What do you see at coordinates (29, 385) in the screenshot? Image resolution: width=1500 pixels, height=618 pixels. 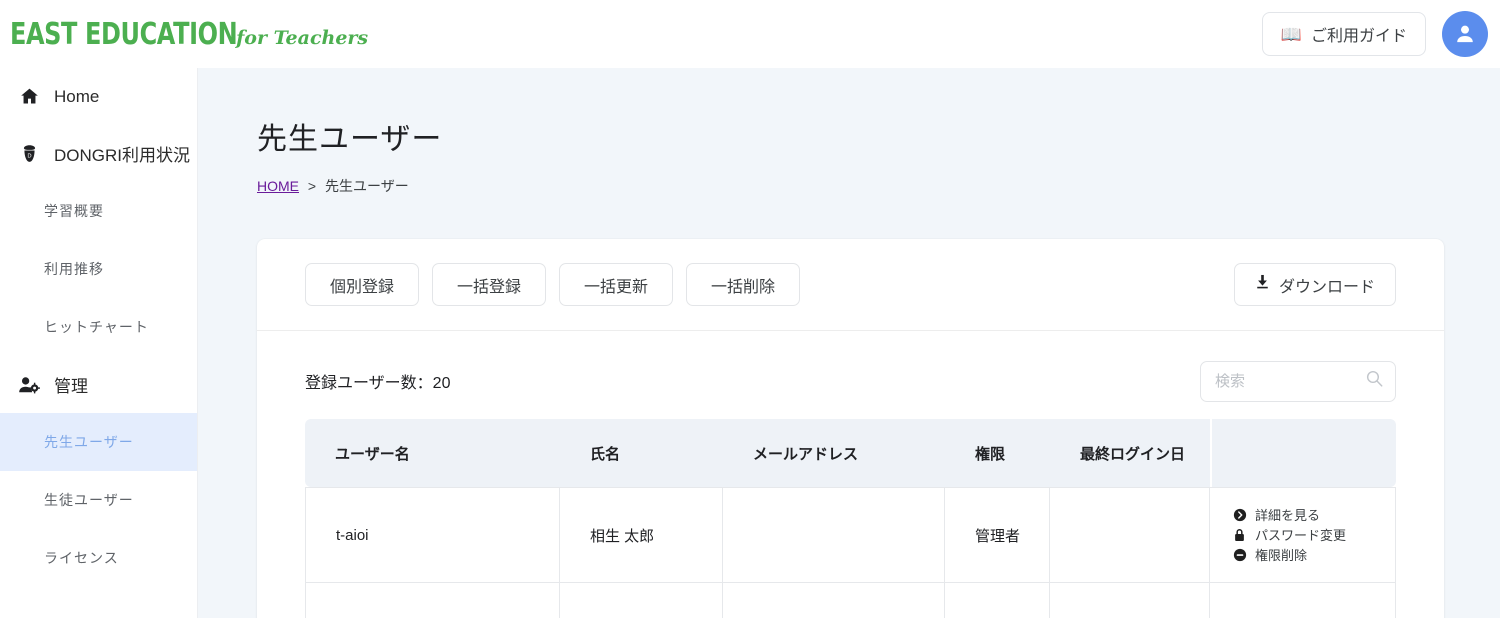 I see `user-gear-icon` at bounding box center [29, 385].